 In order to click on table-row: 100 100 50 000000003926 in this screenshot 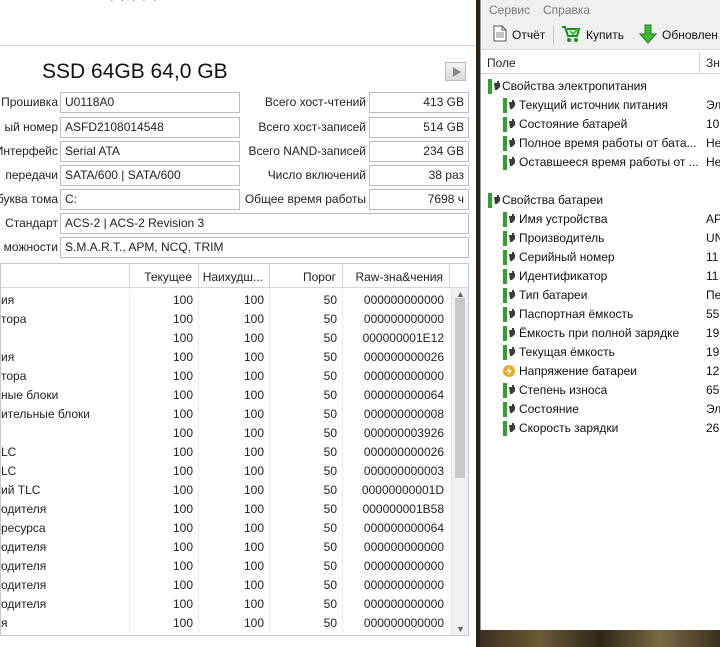, I will do `click(225, 432)`.